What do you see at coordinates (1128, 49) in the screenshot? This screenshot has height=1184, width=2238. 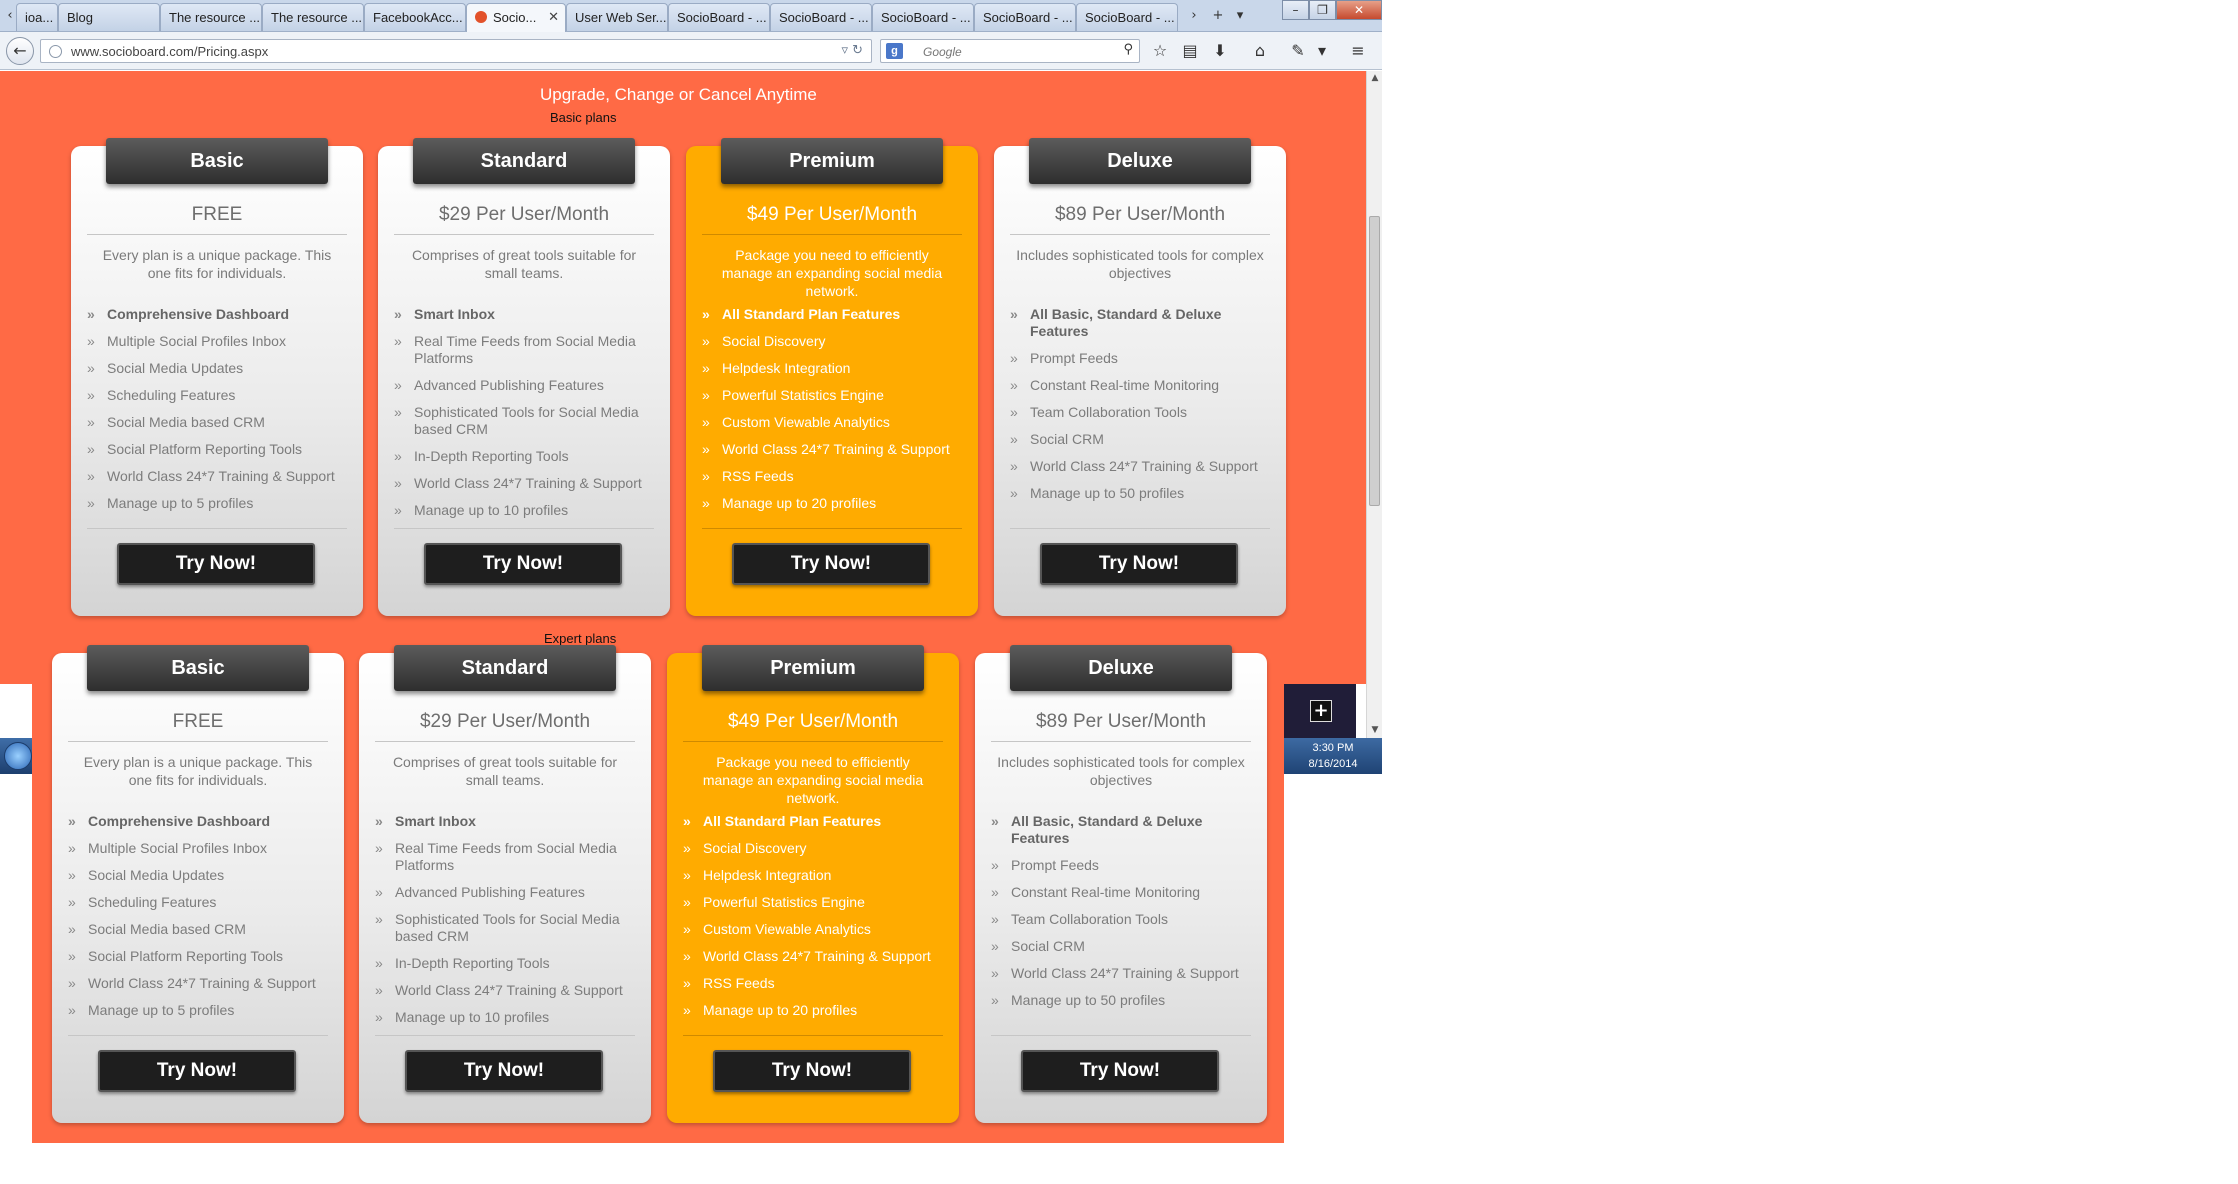 I see `search-icon: ⚲` at bounding box center [1128, 49].